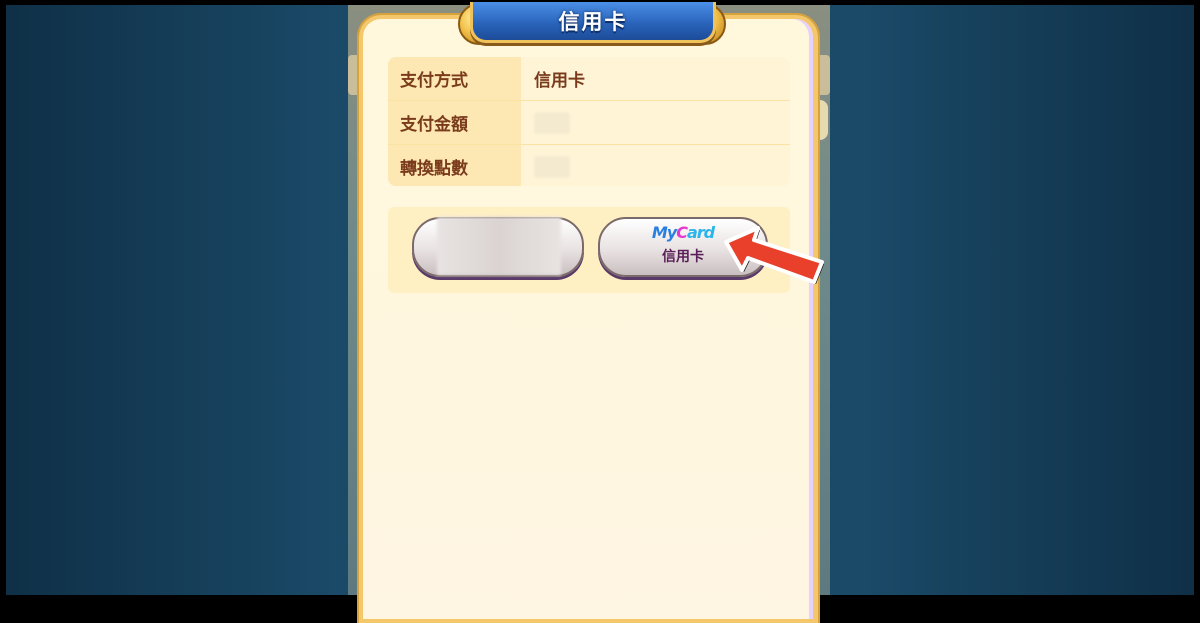 This screenshot has width=1200, height=623. I want to click on info-row-method: 支付方式 信用卡, so click(589, 79).